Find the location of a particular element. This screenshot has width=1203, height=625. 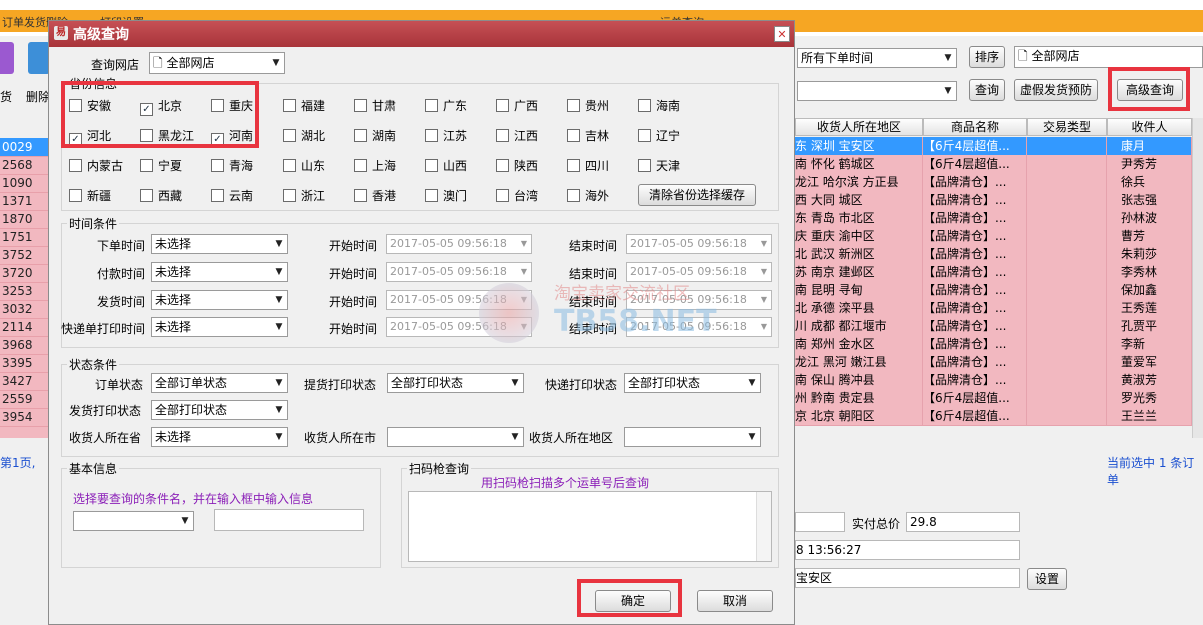

total-price-field: 29.8 is located at coordinates (963, 522).